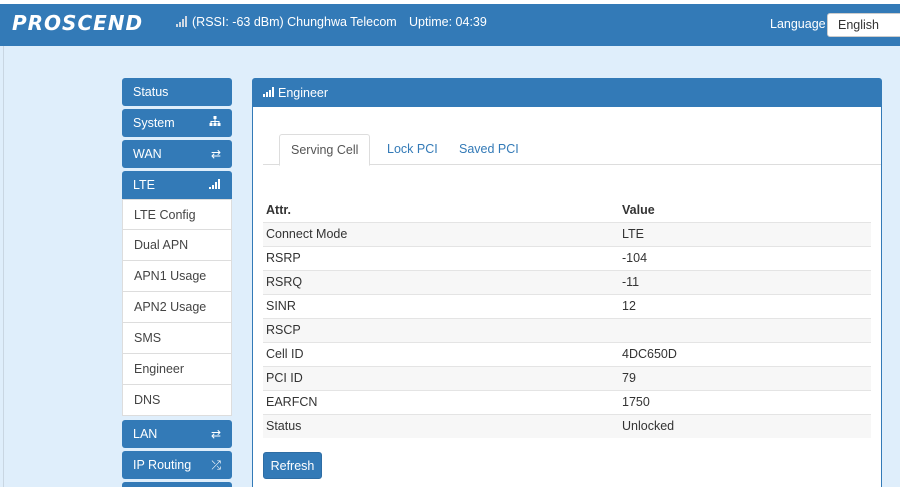 Image resolution: width=900 pixels, height=487 pixels. I want to click on uptime-status: Uptime: 04:39, so click(448, 22).